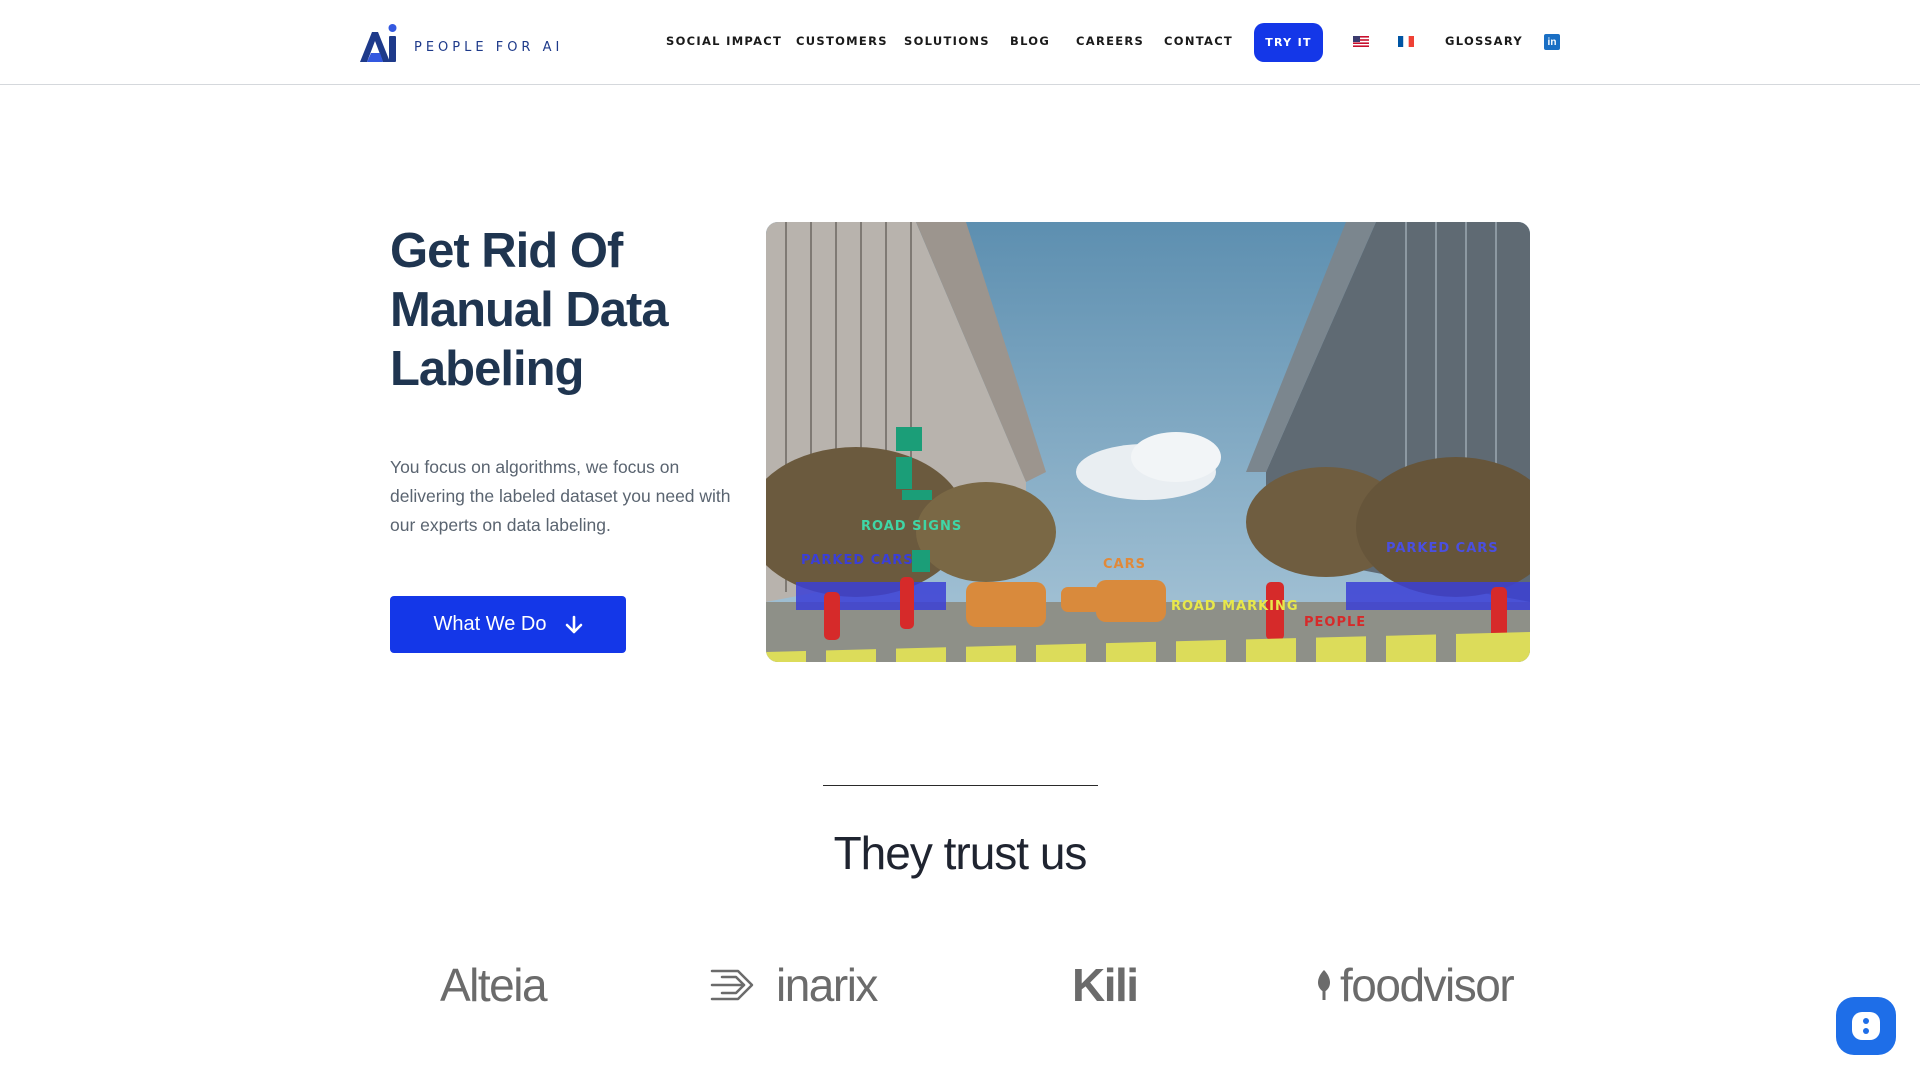 The width and height of the screenshot is (1920, 1080). Describe the element at coordinates (1124, 564) in the screenshot. I see `label-cars: CARS` at that location.